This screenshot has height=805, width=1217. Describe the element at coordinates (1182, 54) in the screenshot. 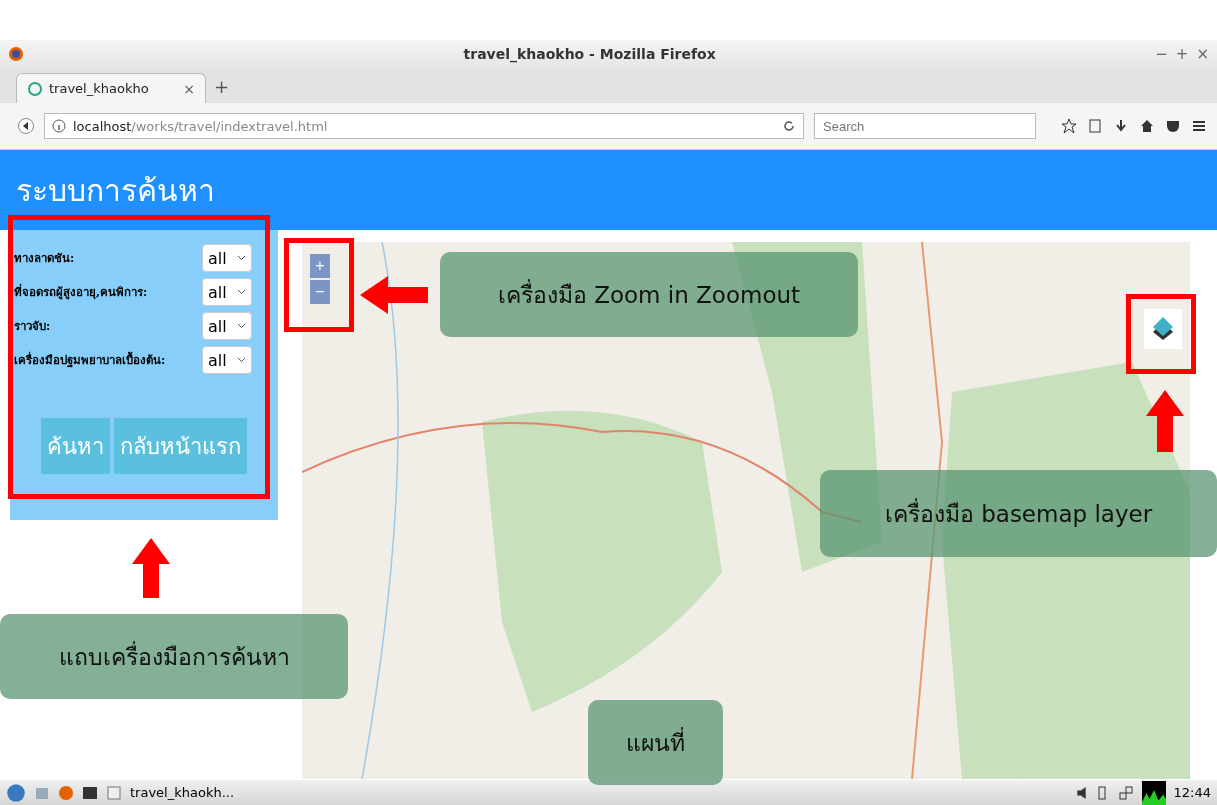

I see `window-control: +` at that location.